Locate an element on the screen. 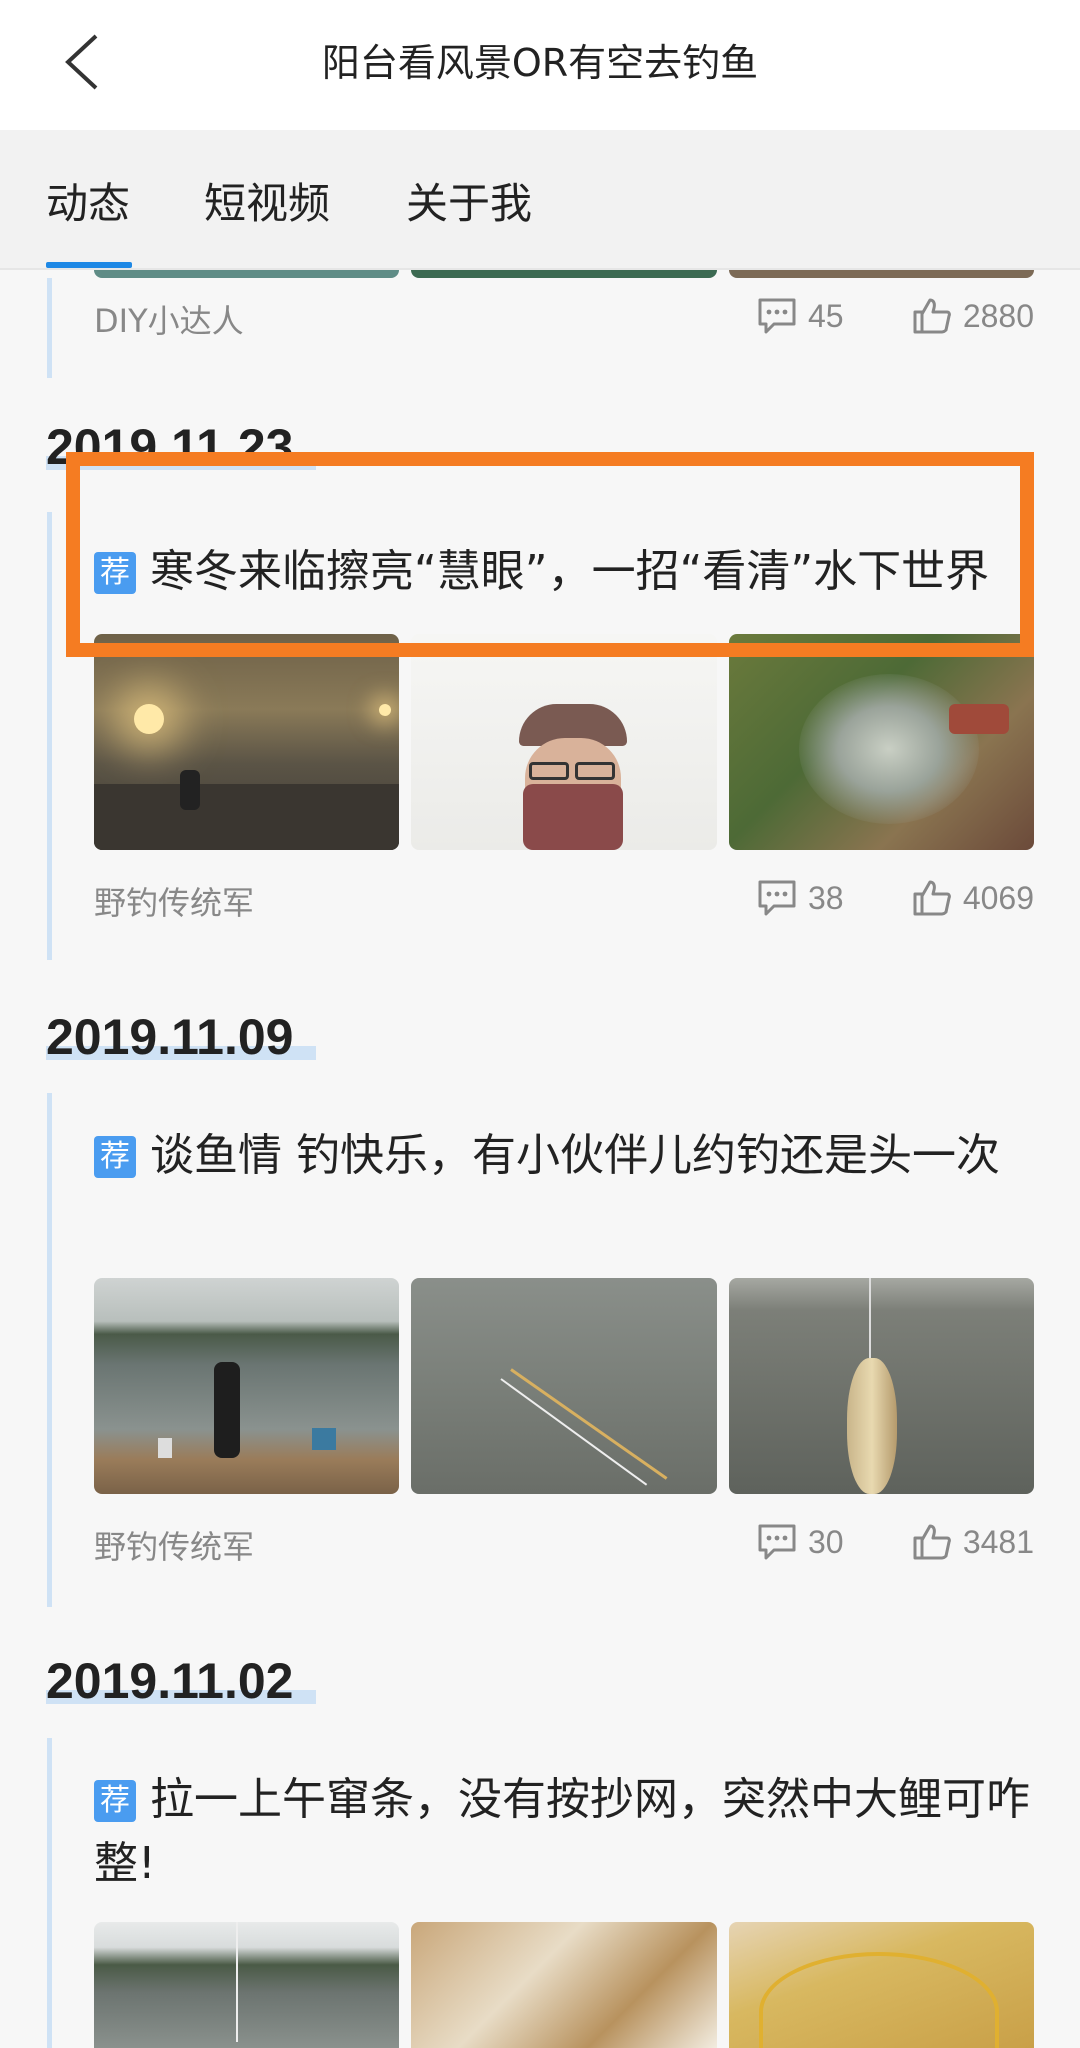 The image size is (1080, 2048). comment-count: 45 is located at coordinates (800, 316).